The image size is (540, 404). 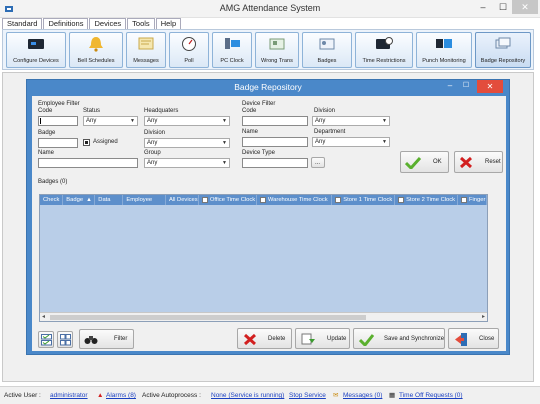 What do you see at coordinates (249, 111) in the screenshot?
I see `dev-code-label: Code` at bounding box center [249, 111].